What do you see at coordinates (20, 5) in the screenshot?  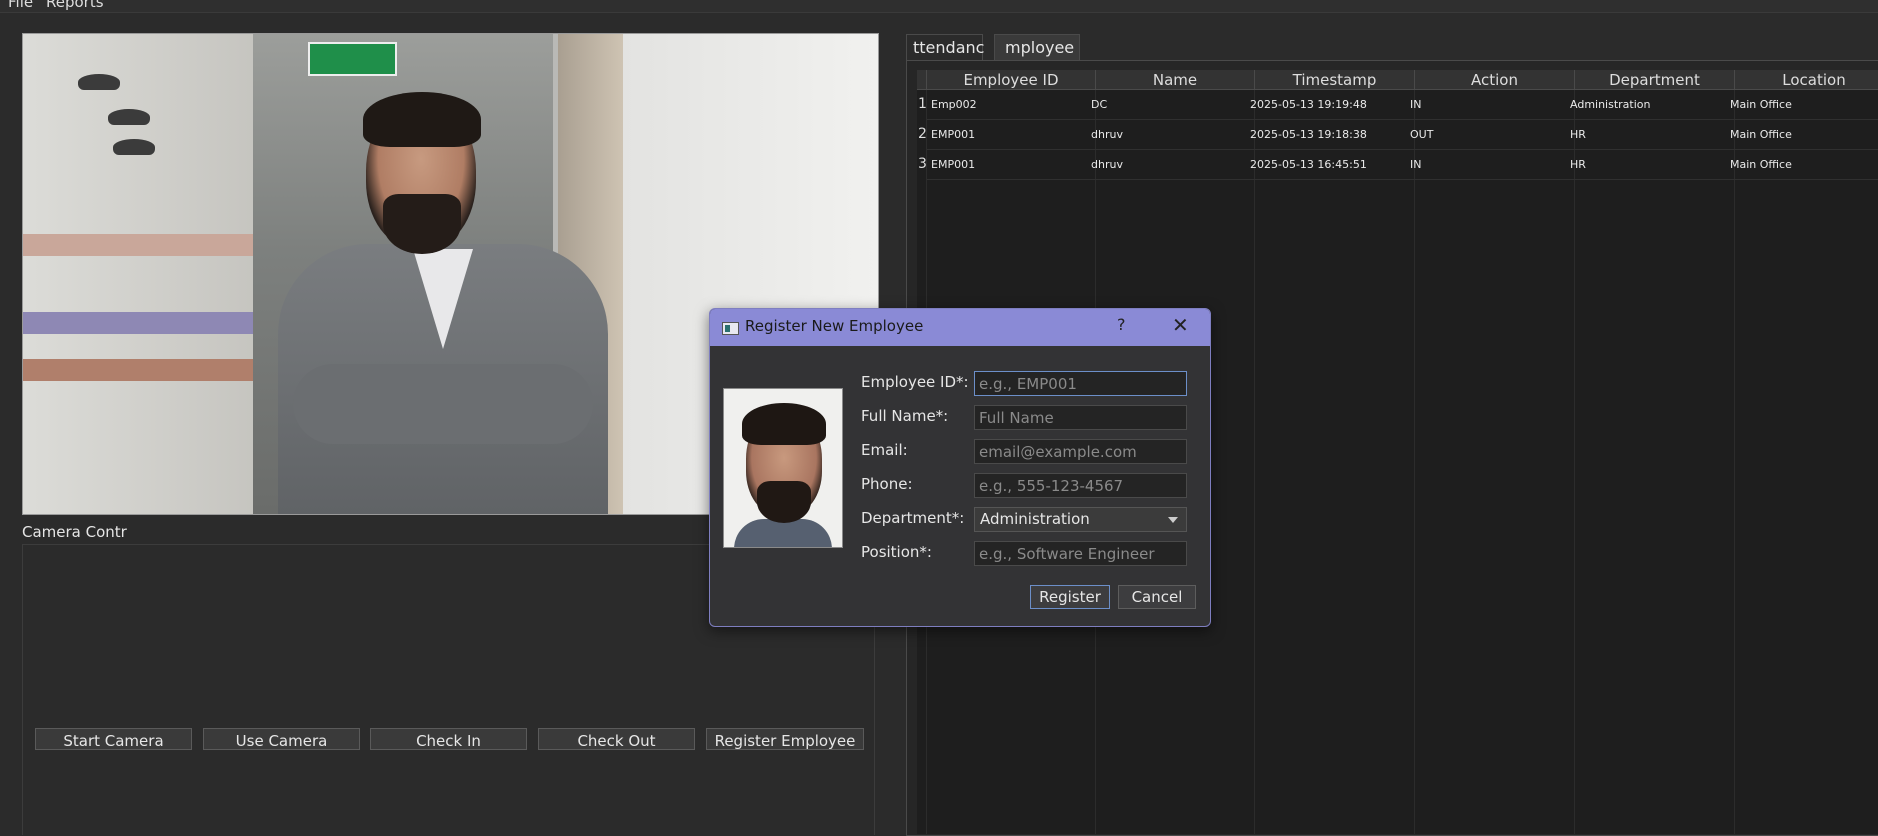 I see `menu-file: File` at bounding box center [20, 5].